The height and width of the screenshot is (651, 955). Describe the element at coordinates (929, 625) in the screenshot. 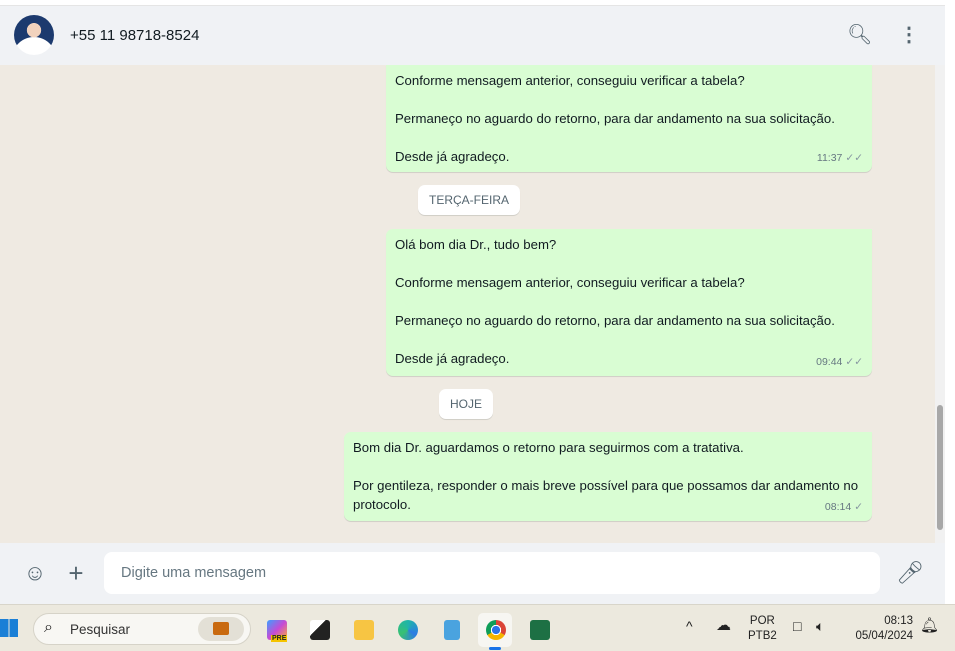

I see `notification-bell-icon: 🔔︎` at that location.